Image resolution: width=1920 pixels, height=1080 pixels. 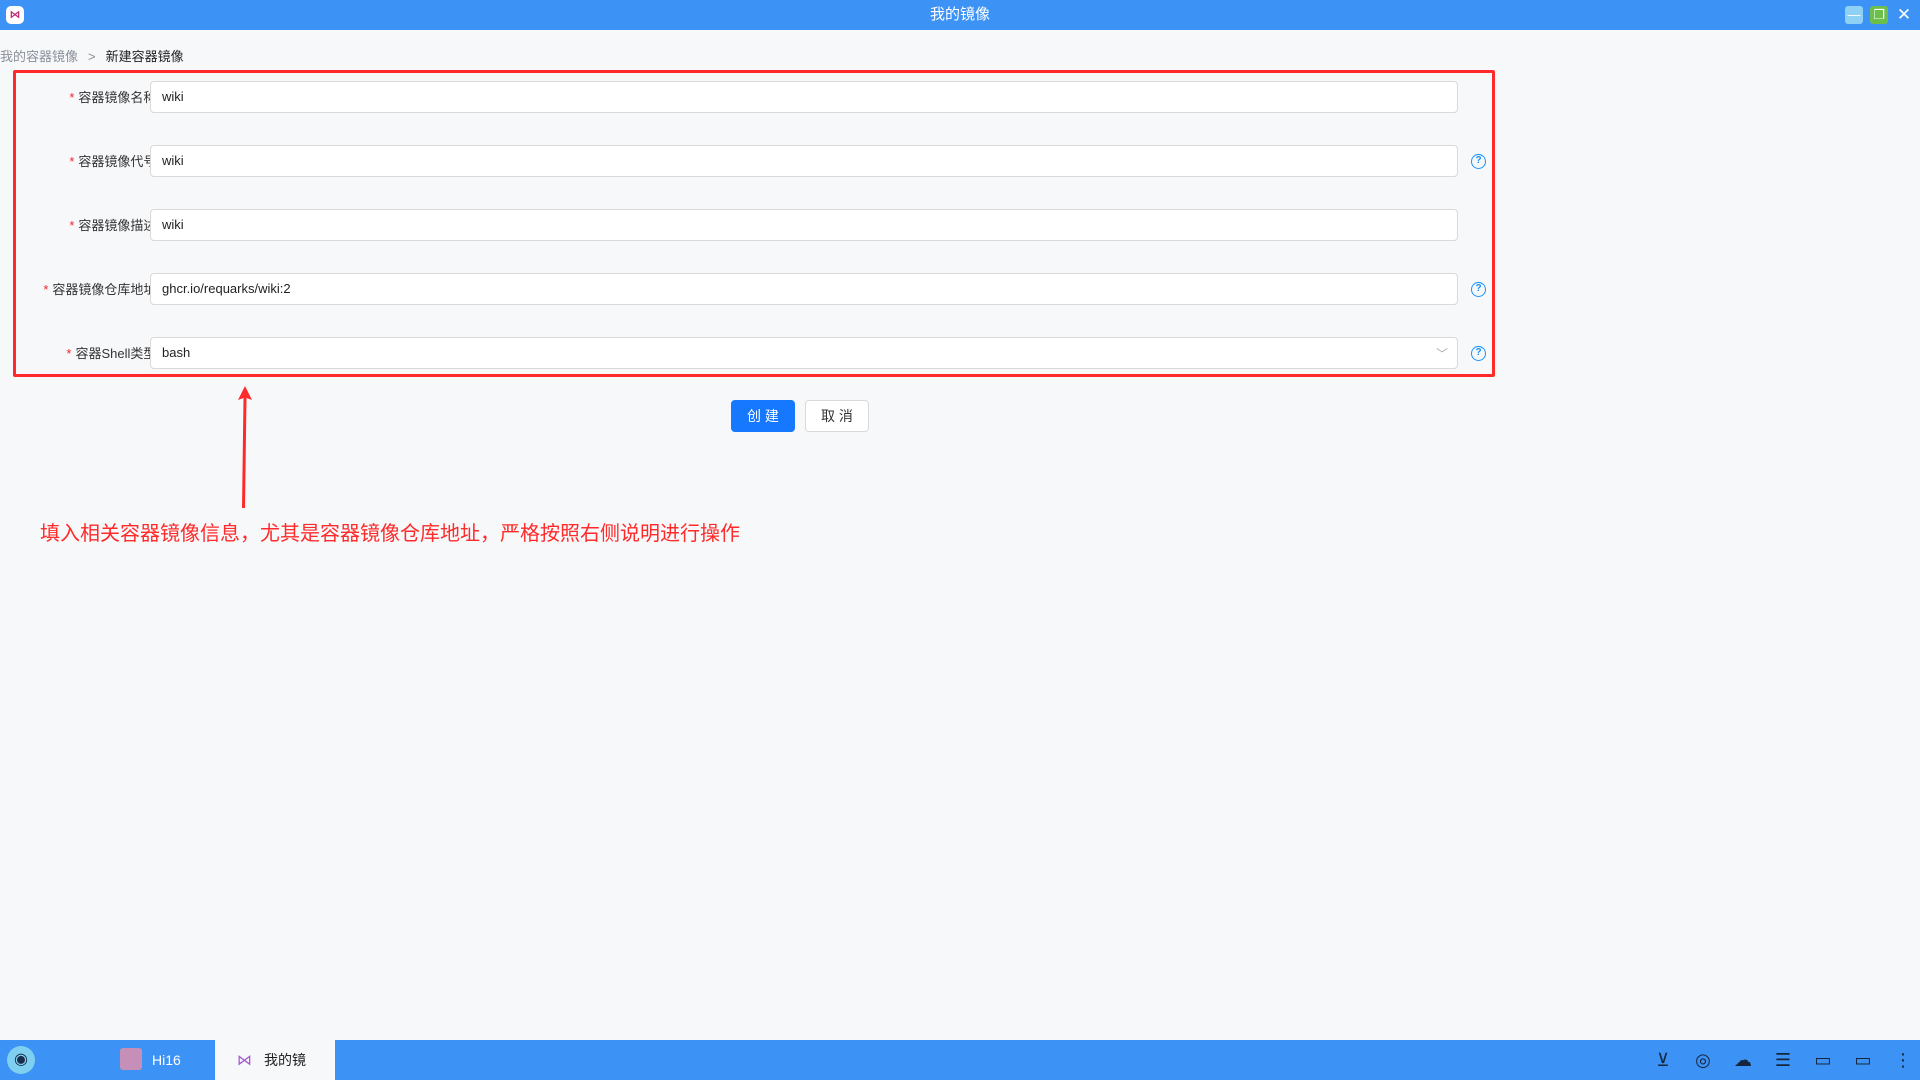 I want to click on breadcrumb: 我的容器镜像 > 新建容器镜像, so click(x=92, y=55).